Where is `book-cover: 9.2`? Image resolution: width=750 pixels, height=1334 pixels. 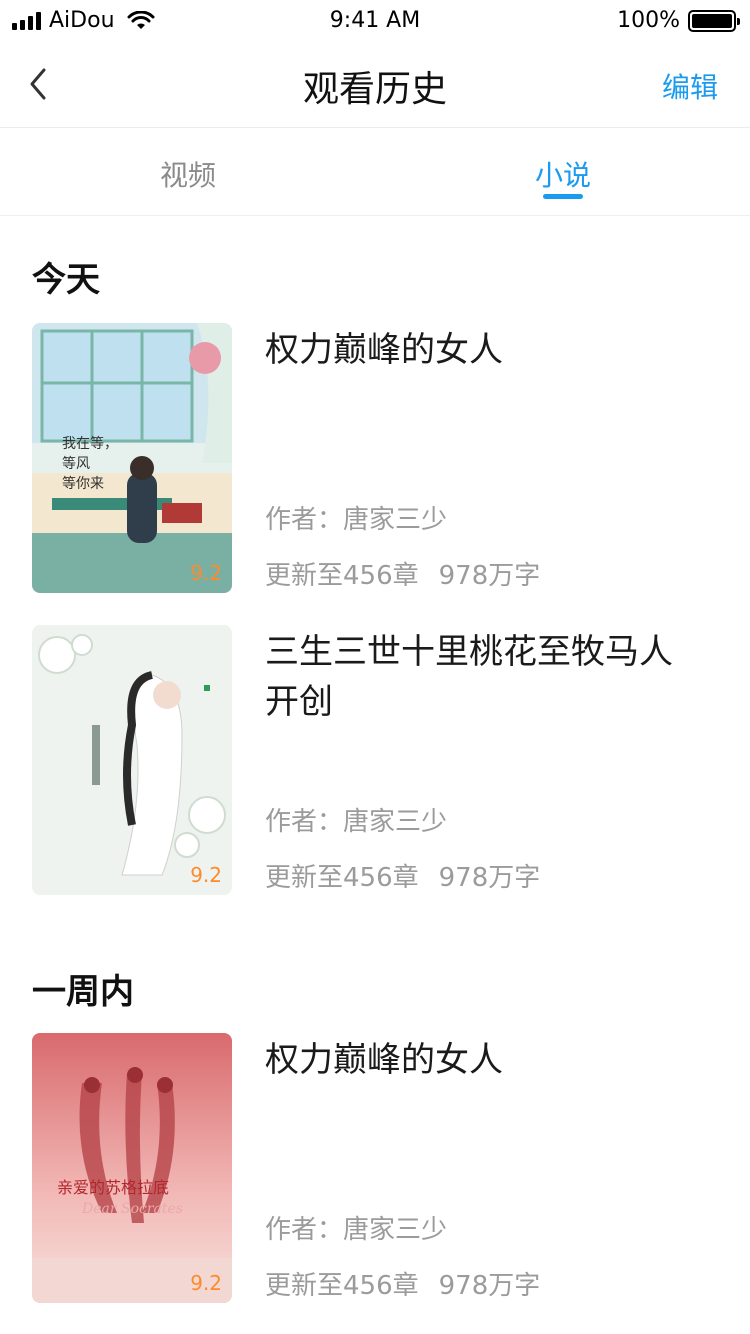 book-cover: 9.2 is located at coordinates (132, 760).